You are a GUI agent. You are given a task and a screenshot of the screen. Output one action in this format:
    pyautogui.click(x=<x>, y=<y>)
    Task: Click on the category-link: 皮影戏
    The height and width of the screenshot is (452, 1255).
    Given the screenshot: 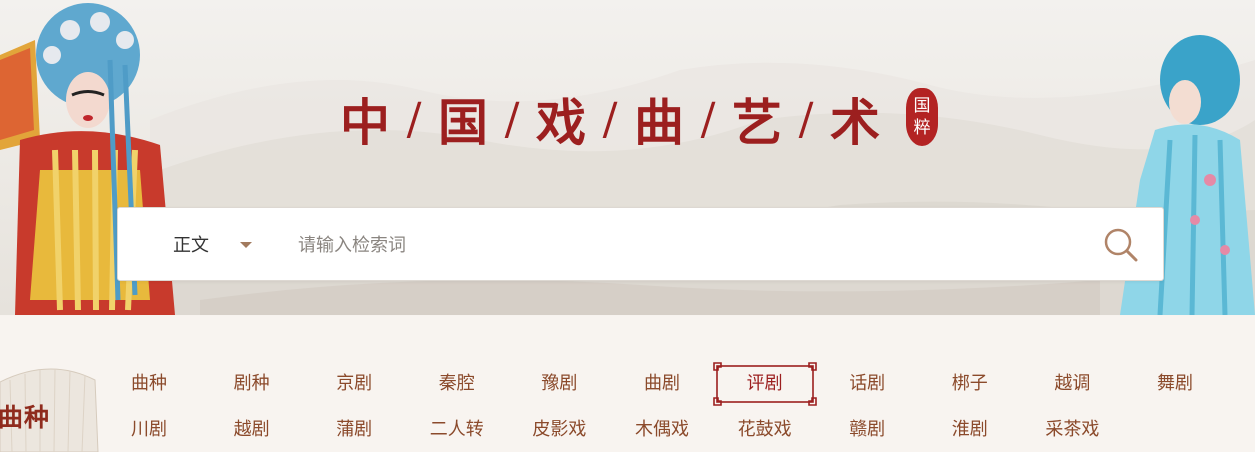 What is the action you would take?
    pyautogui.click(x=559, y=430)
    